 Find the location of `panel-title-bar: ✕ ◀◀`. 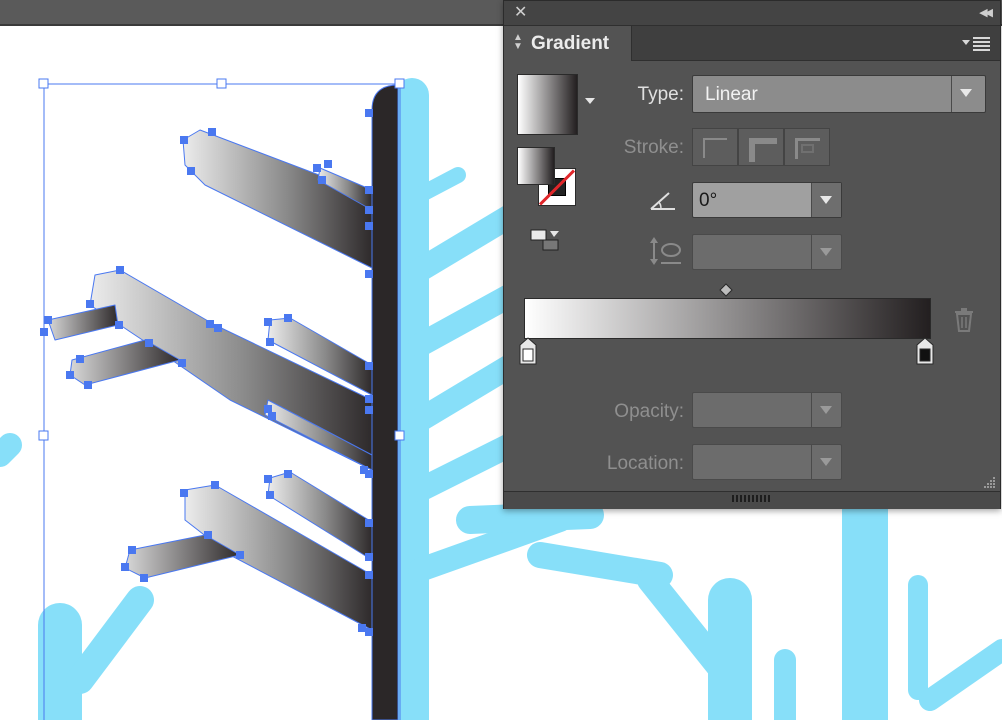

panel-title-bar: ✕ ◀◀ is located at coordinates (752, 13).